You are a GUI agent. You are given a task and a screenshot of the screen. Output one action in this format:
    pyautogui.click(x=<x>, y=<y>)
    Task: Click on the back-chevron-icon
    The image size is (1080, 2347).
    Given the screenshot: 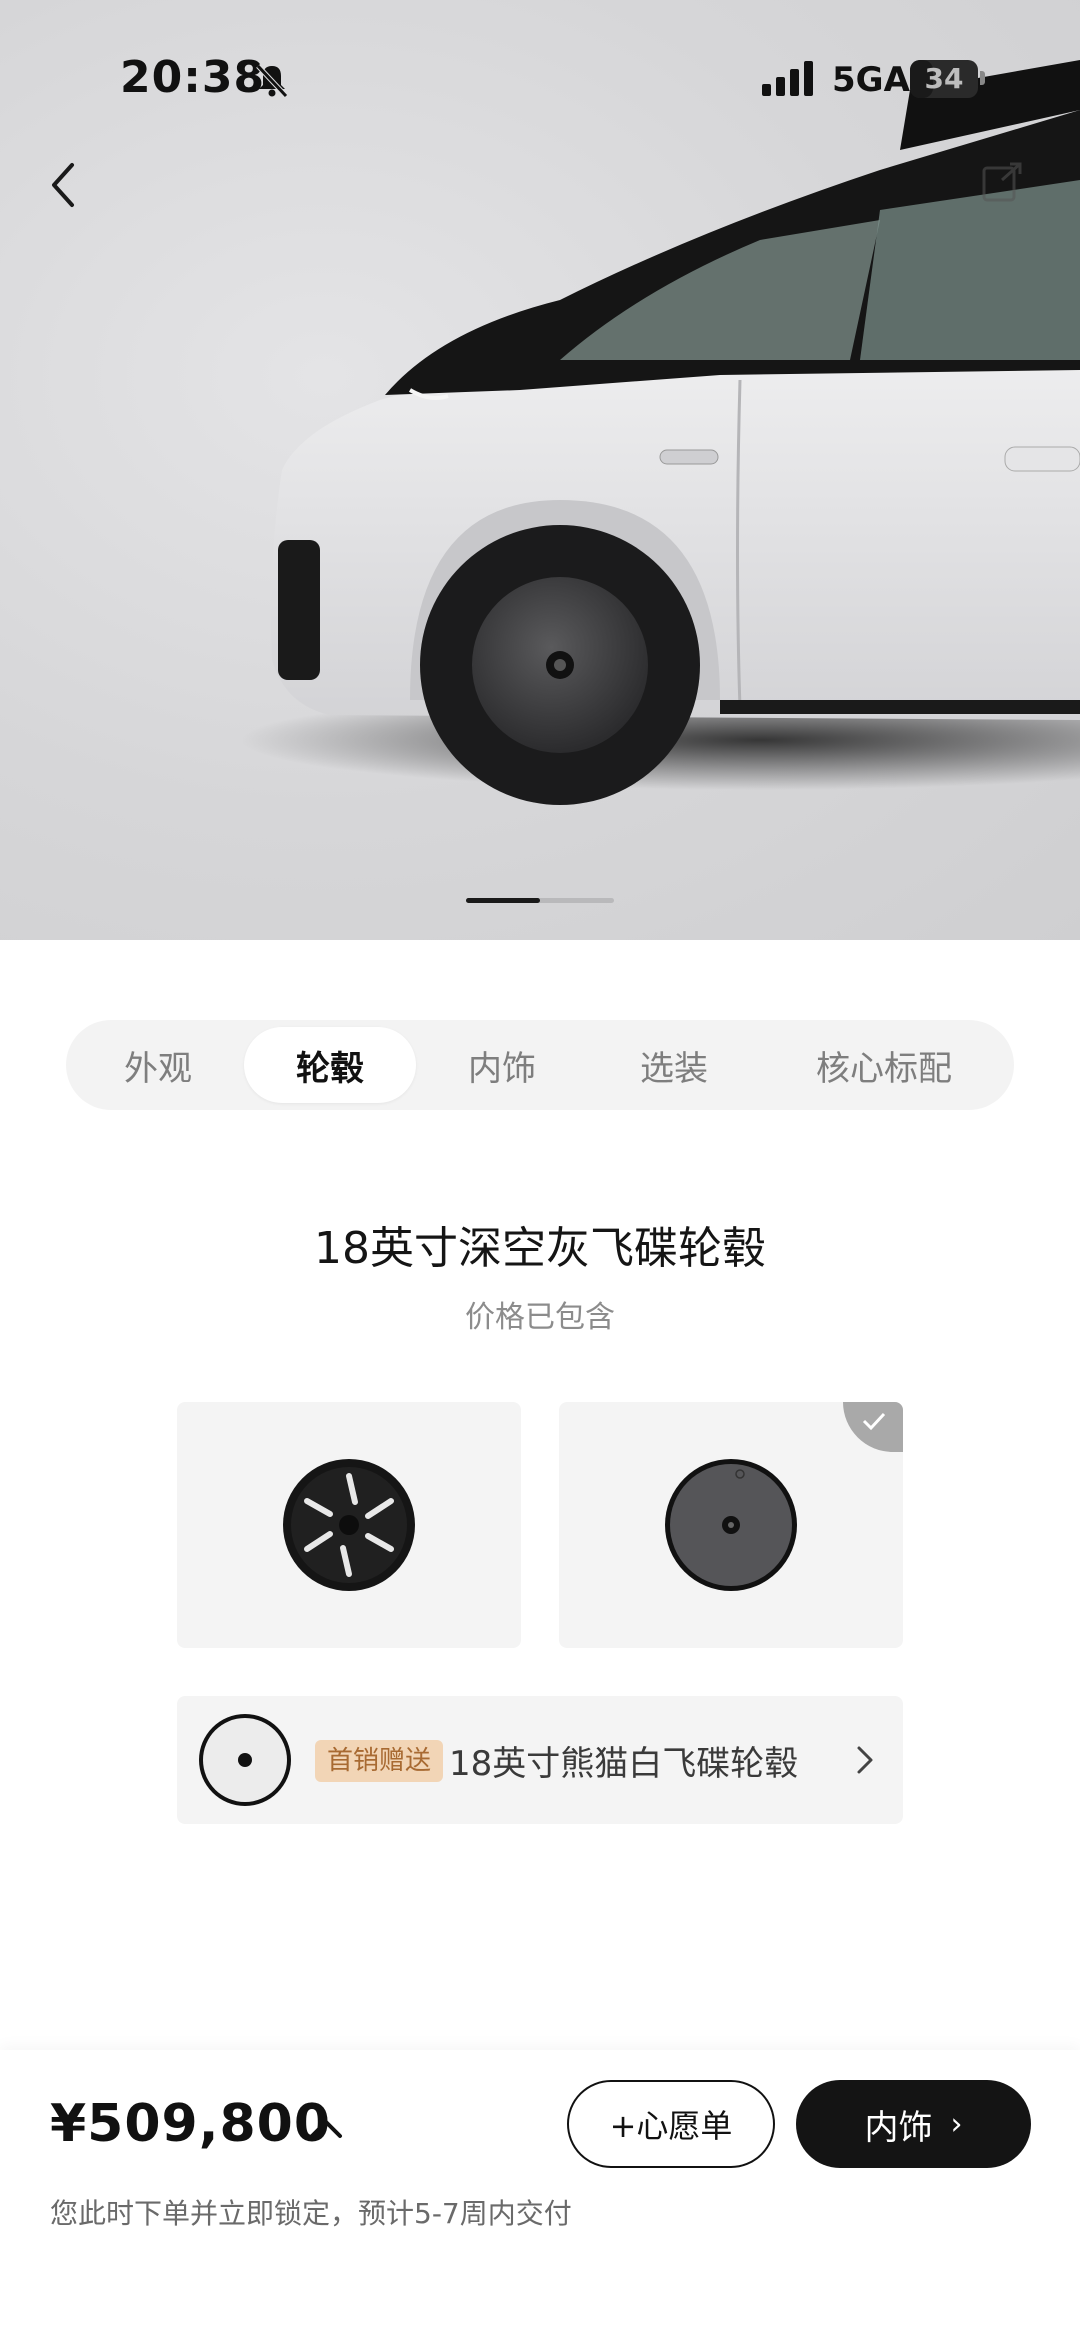 What is the action you would take?
    pyautogui.click(x=64, y=185)
    